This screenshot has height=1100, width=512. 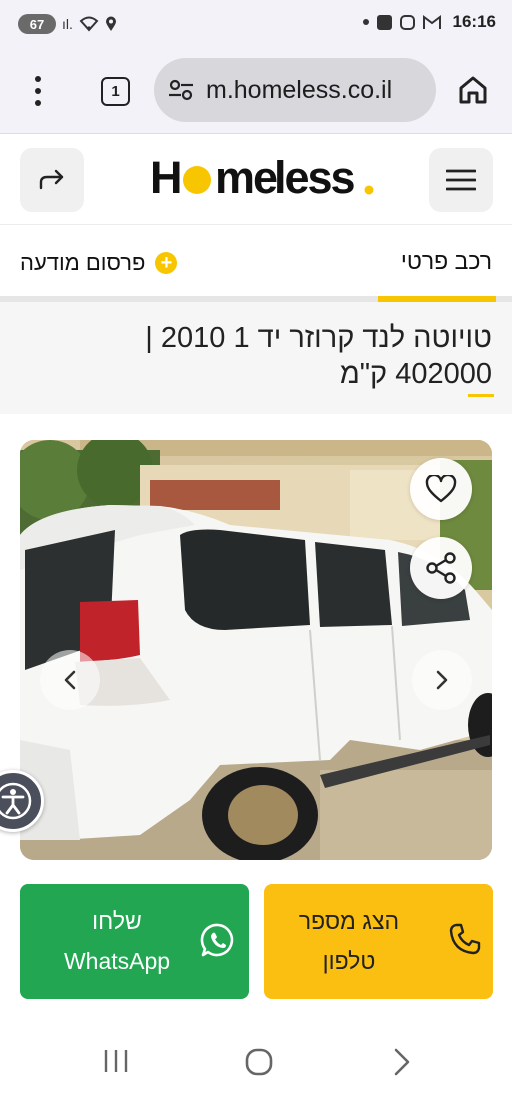 I want to click on next-photo-button, so click(x=442, y=680).